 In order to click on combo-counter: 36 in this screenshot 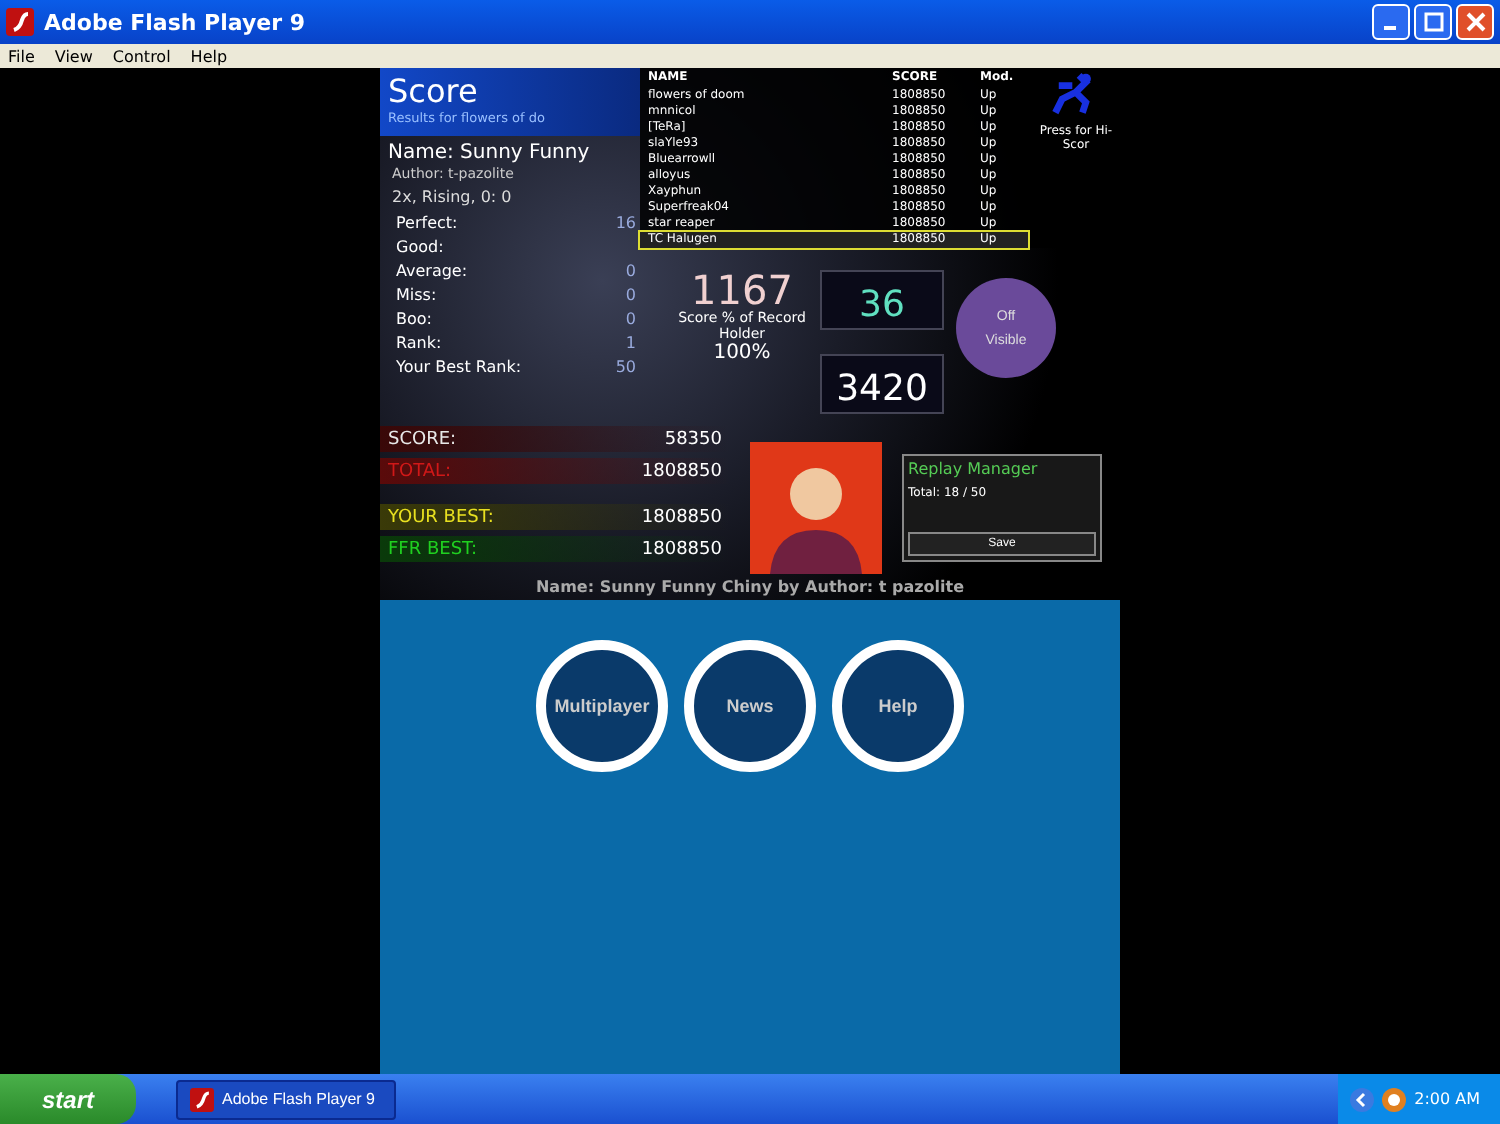, I will do `click(882, 300)`.